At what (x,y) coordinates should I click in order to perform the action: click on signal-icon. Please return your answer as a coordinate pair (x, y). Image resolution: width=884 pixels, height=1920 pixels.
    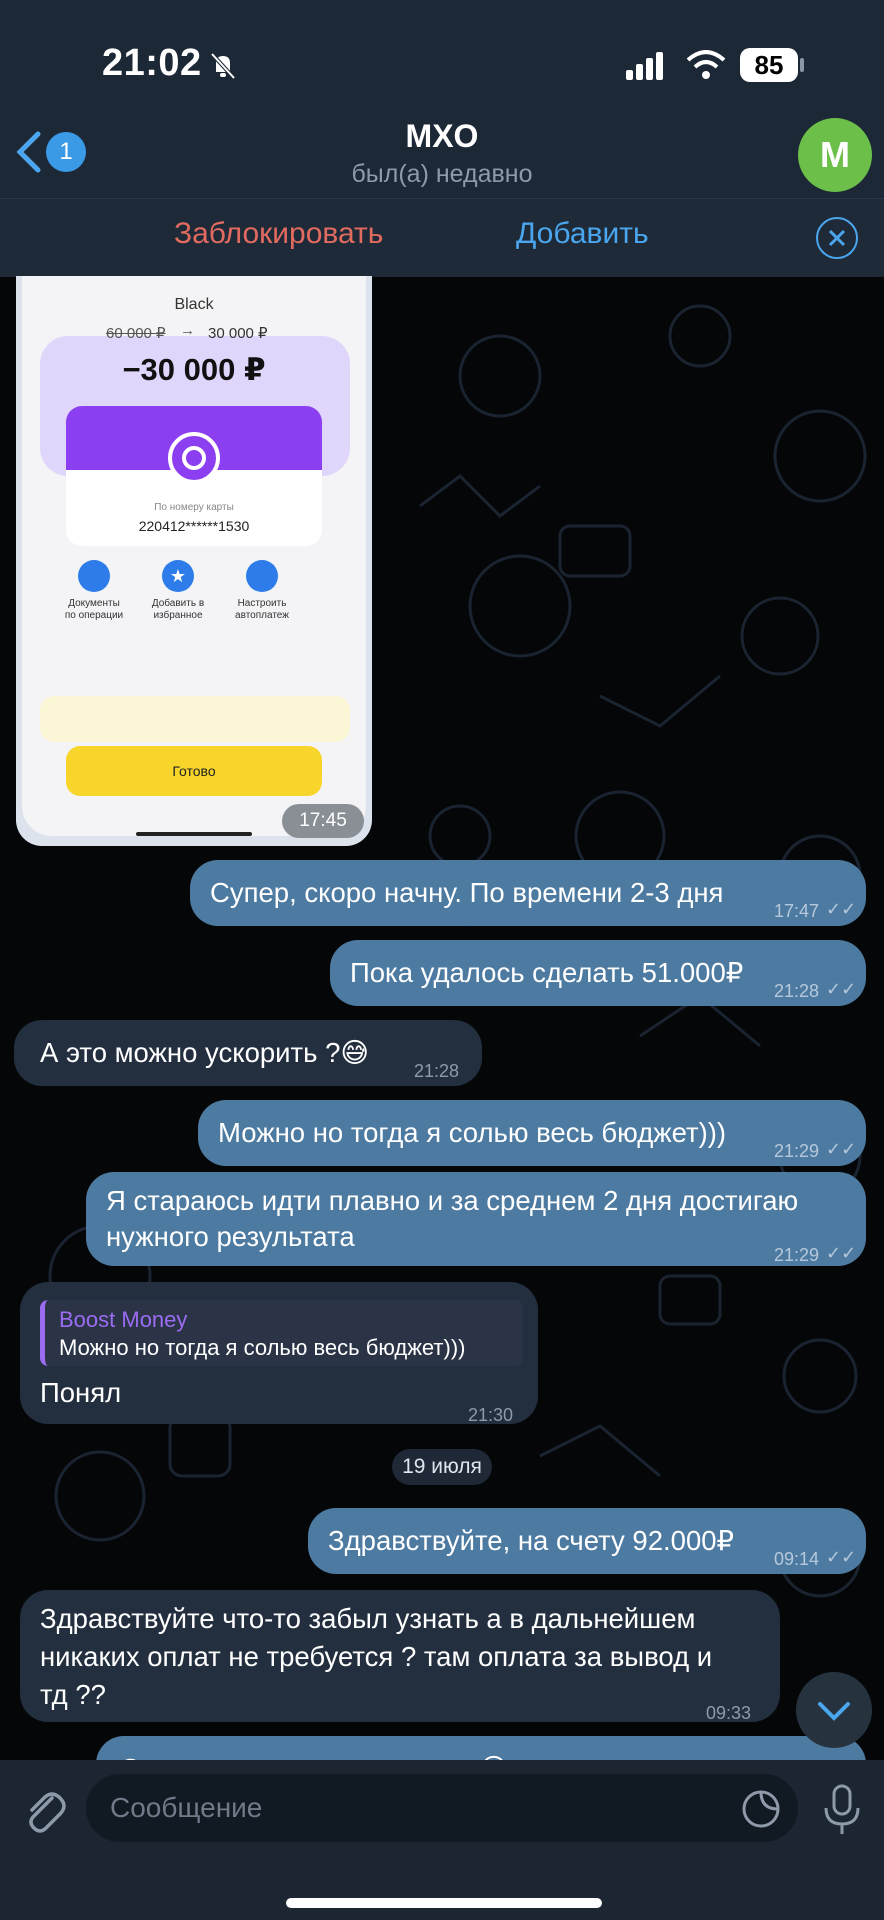
    Looking at the image, I should click on (644, 66).